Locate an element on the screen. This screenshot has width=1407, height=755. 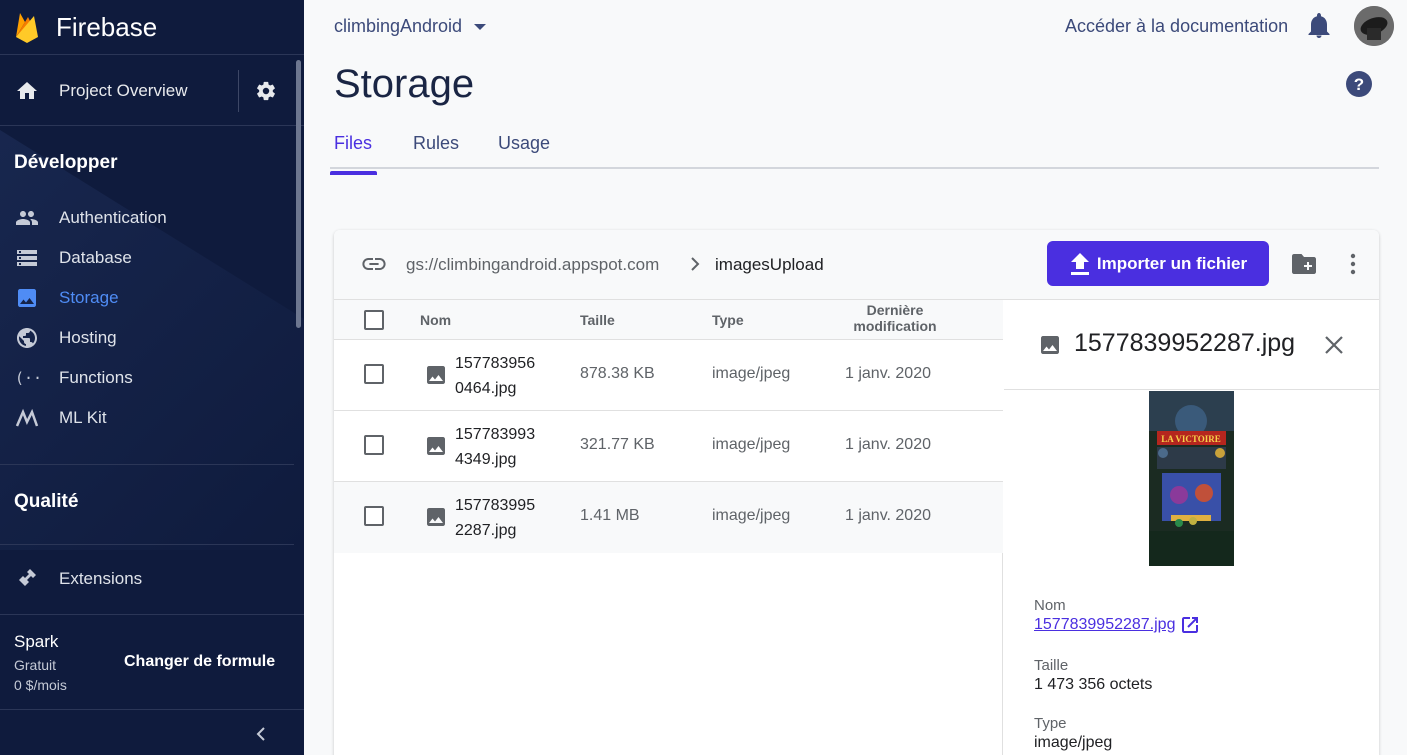
functions-icon: (···) is located at coordinates (27, 378).